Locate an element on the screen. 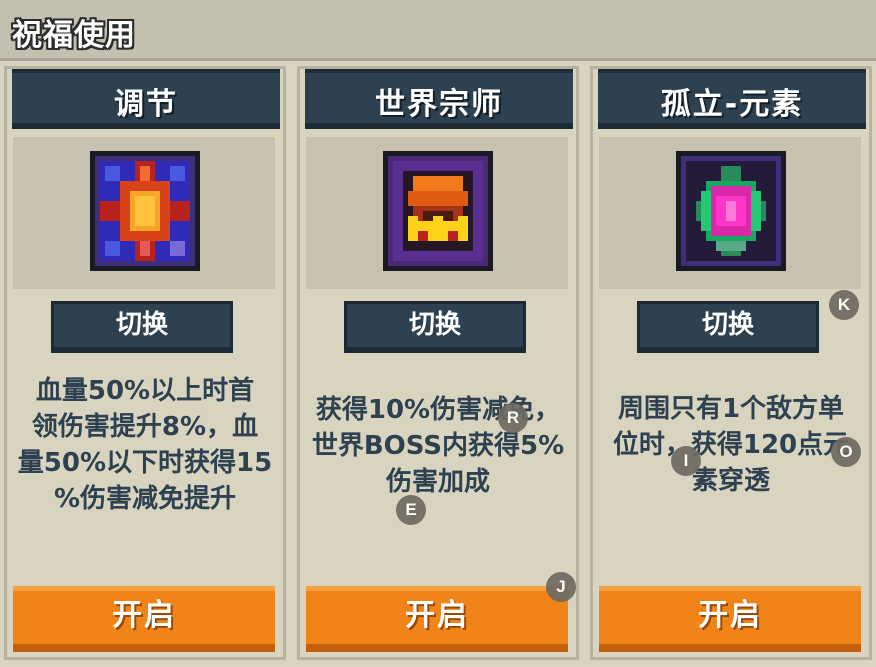 The width and height of the screenshot is (876, 667). description-line: 伤害加成 is located at coordinates (437, 482).